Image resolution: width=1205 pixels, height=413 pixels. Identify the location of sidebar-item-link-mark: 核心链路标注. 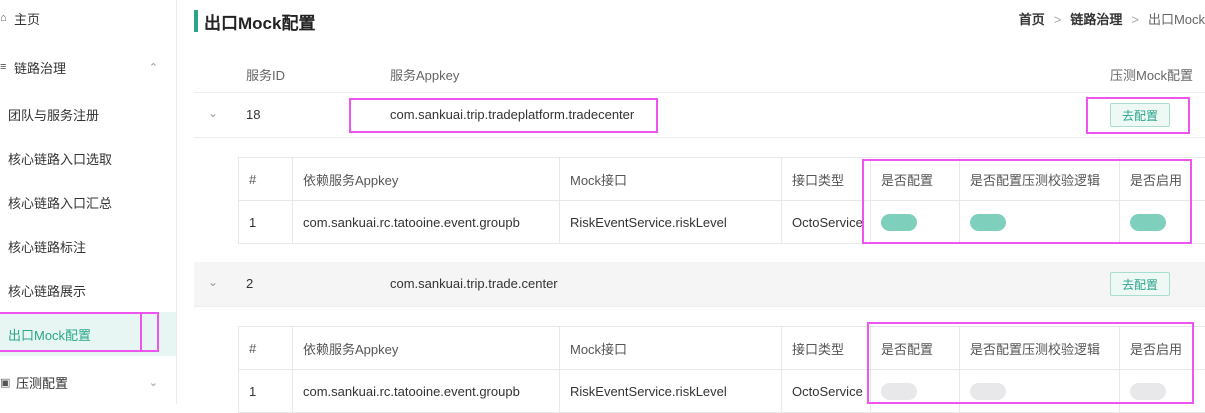
(88, 246).